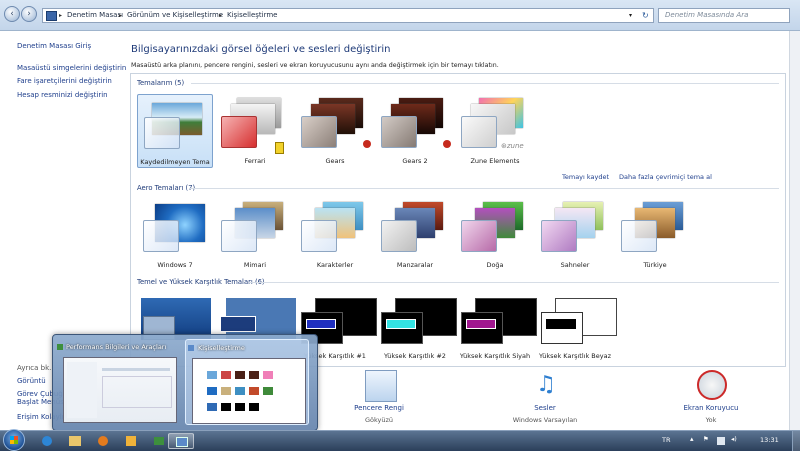 This screenshot has height=451, width=800. I want to click on taskbar-firefox-button, so click(103, 441).